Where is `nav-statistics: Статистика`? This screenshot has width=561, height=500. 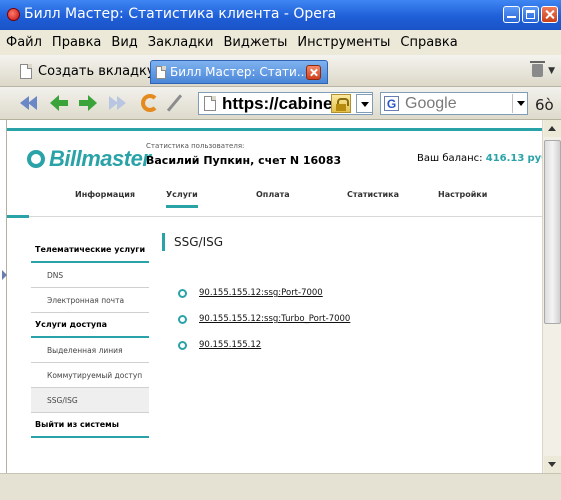 nav-statistics: Статистика is located at coordinates (373, 194).